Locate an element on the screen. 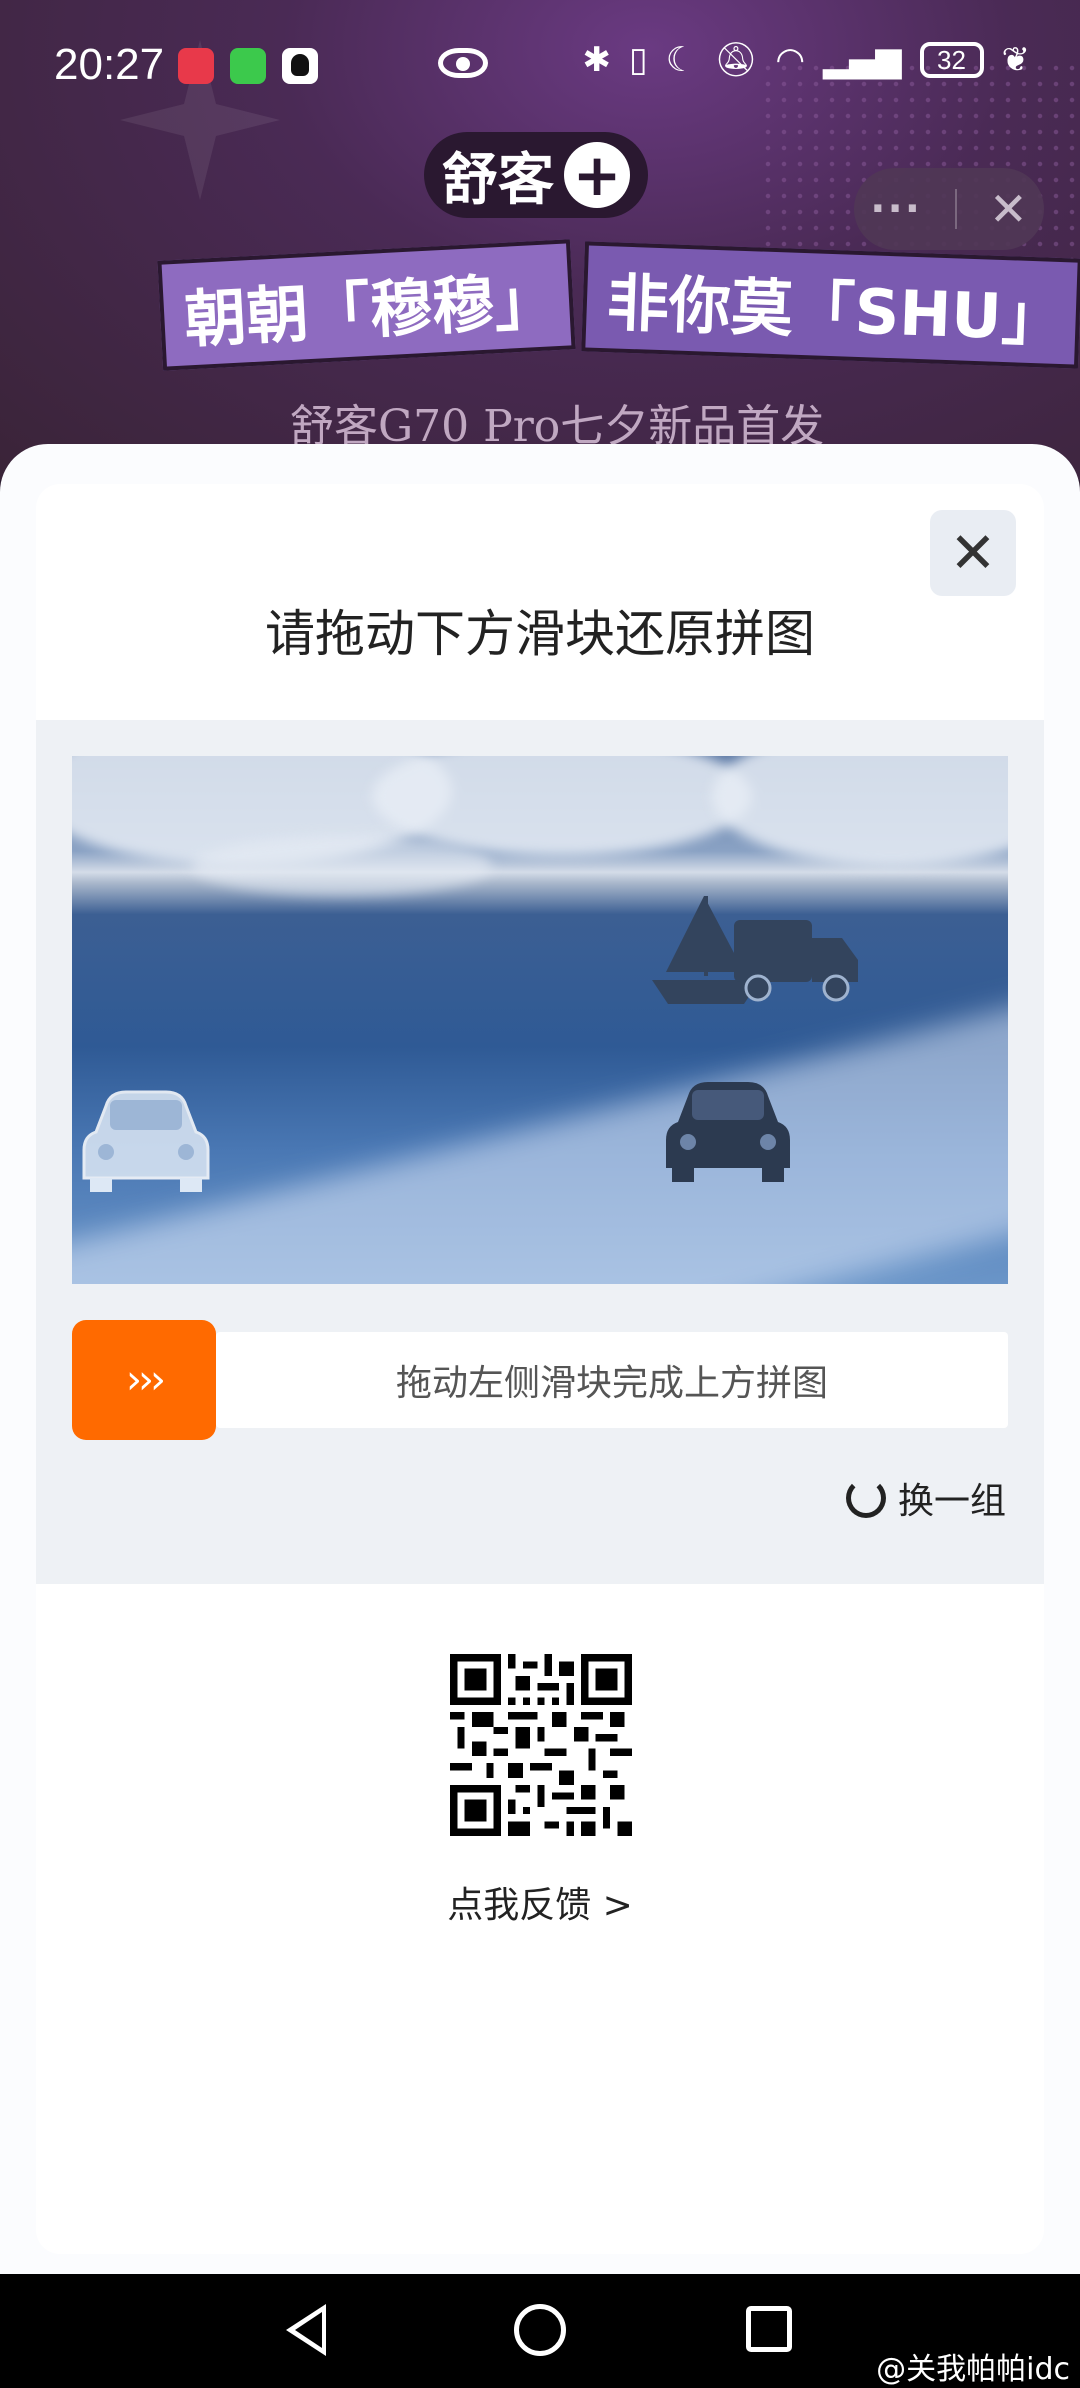 Image resolution: width=1080 pixels, height=2388 pixels. refresh-button: 换一组 is located at coordinates (926, 1498).